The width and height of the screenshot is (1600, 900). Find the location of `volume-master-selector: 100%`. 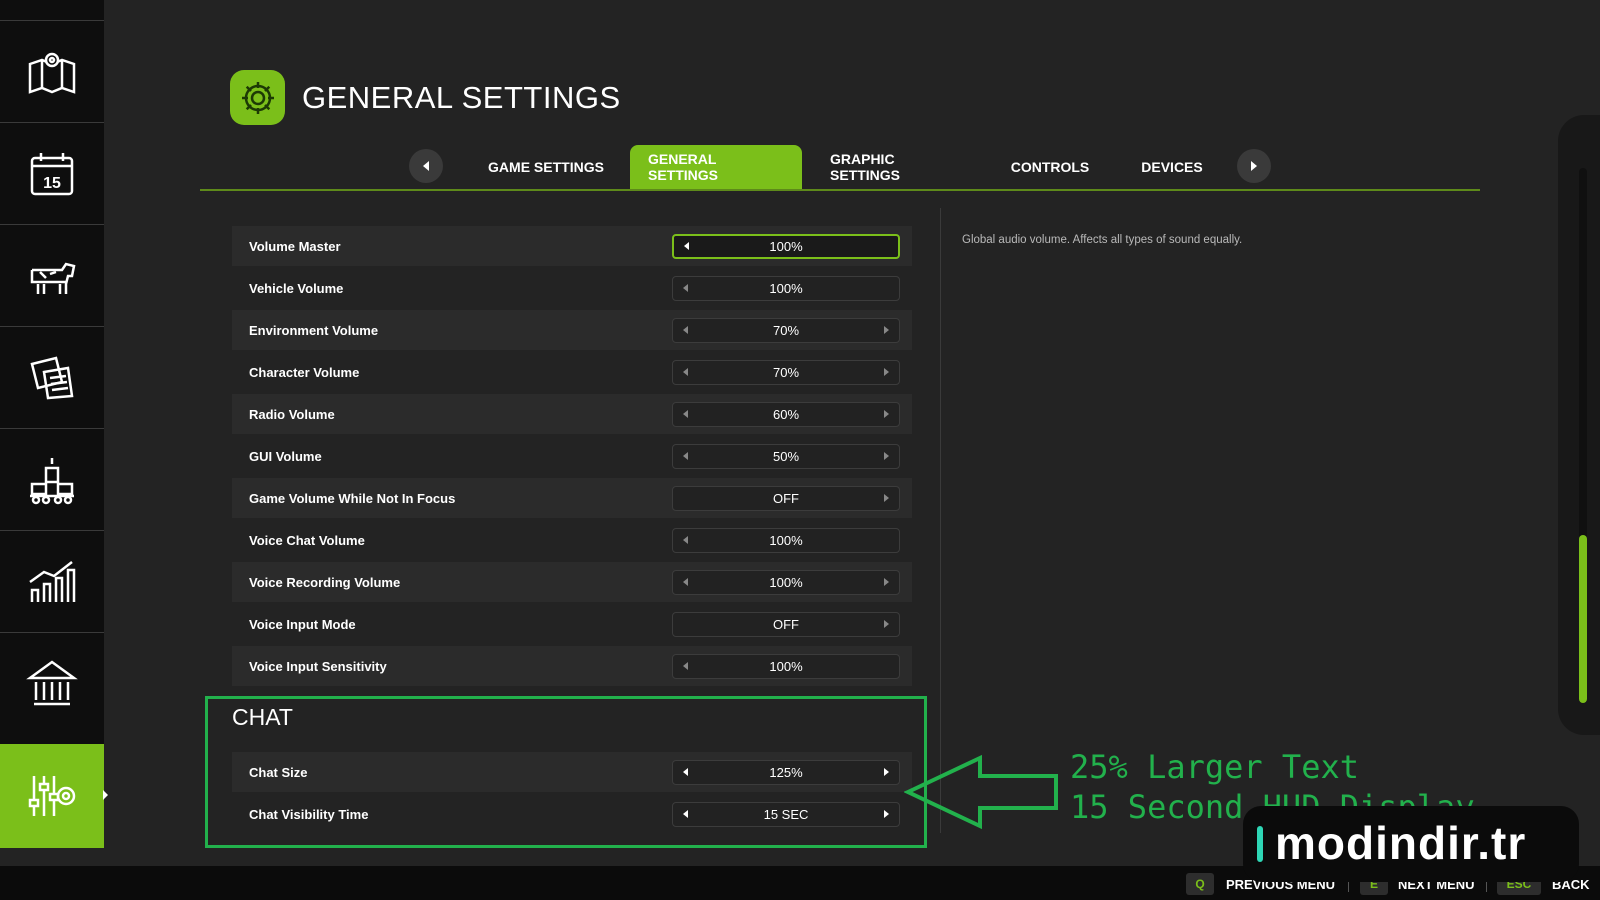

volume-master-selector: 100% is located at coordinates (786, 246).